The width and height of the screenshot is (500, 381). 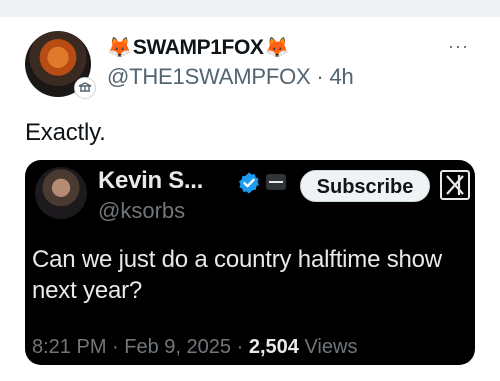 I want to click on verified-badge-icon, so click(x=249, y=183).